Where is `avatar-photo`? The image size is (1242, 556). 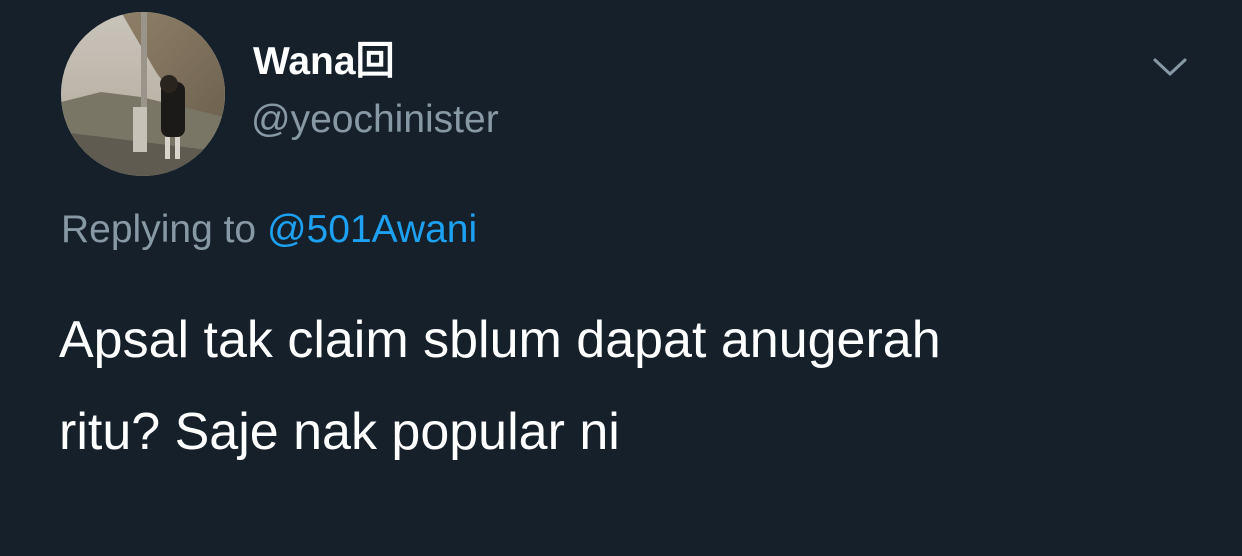 avatar-photo is located at coordinates (143, 94).